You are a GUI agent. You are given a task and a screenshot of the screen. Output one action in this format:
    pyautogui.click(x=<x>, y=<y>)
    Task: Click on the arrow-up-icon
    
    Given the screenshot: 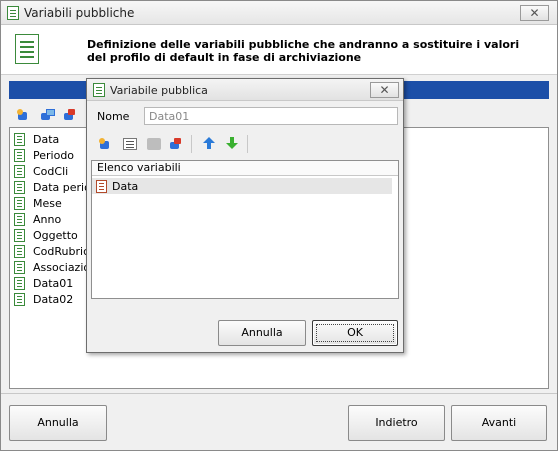 What is the action you would take?
    pyautogui.click(x=209, y=143)
    